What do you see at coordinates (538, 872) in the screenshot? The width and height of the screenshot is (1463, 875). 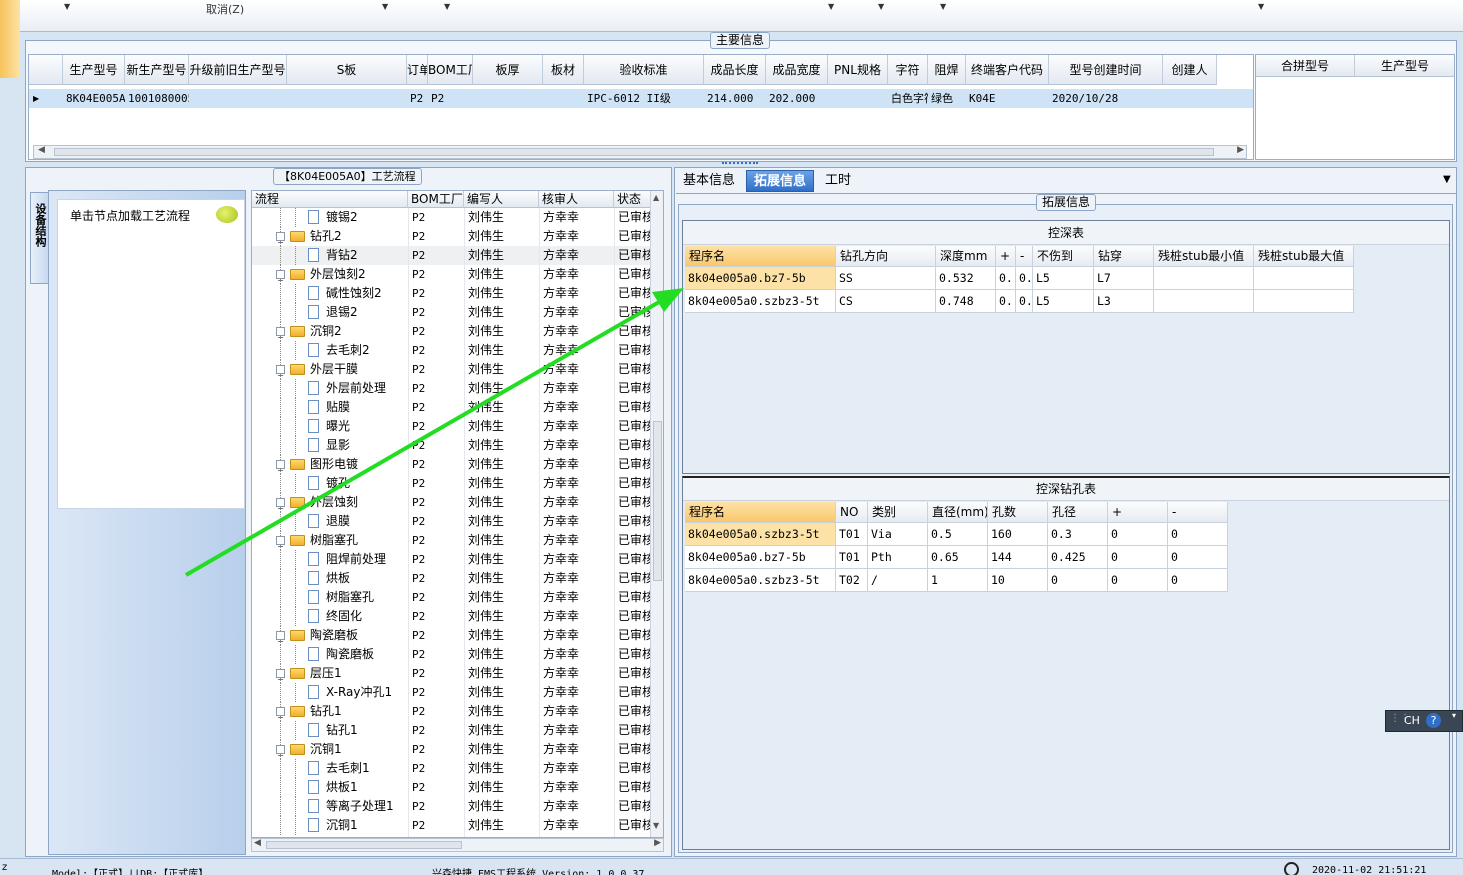 I see `status-system: 兴森快捷 EMS工程系统 Version: 1.0.0.37` at bounding box center [538, 872].